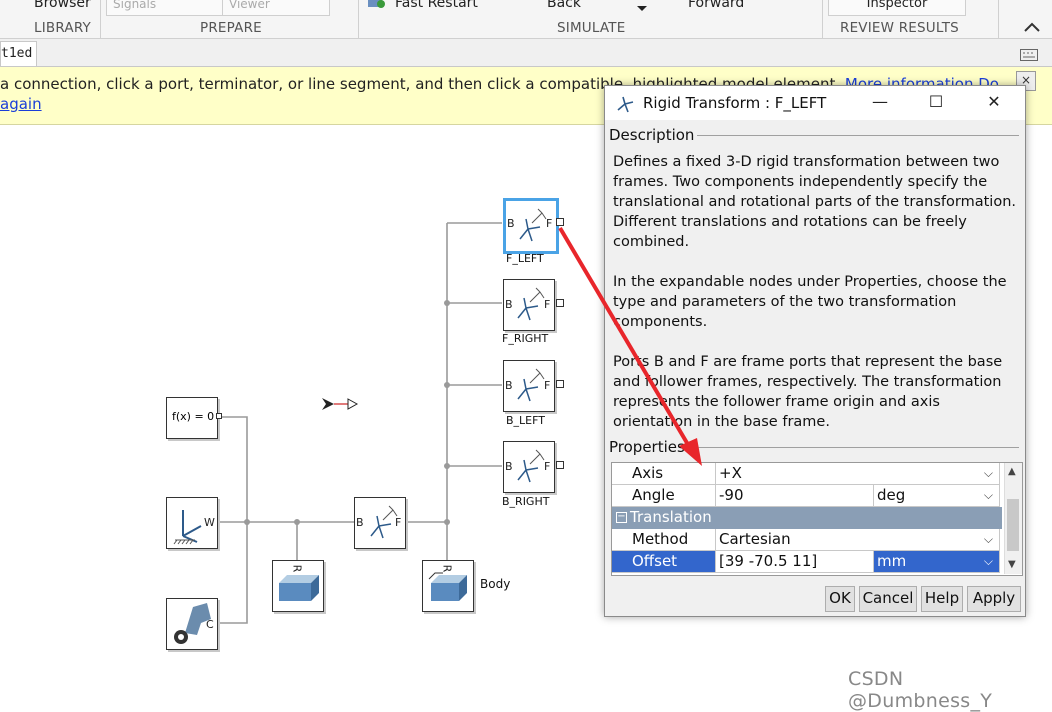  I want to click on world-port-w: W, so click(209, 522).